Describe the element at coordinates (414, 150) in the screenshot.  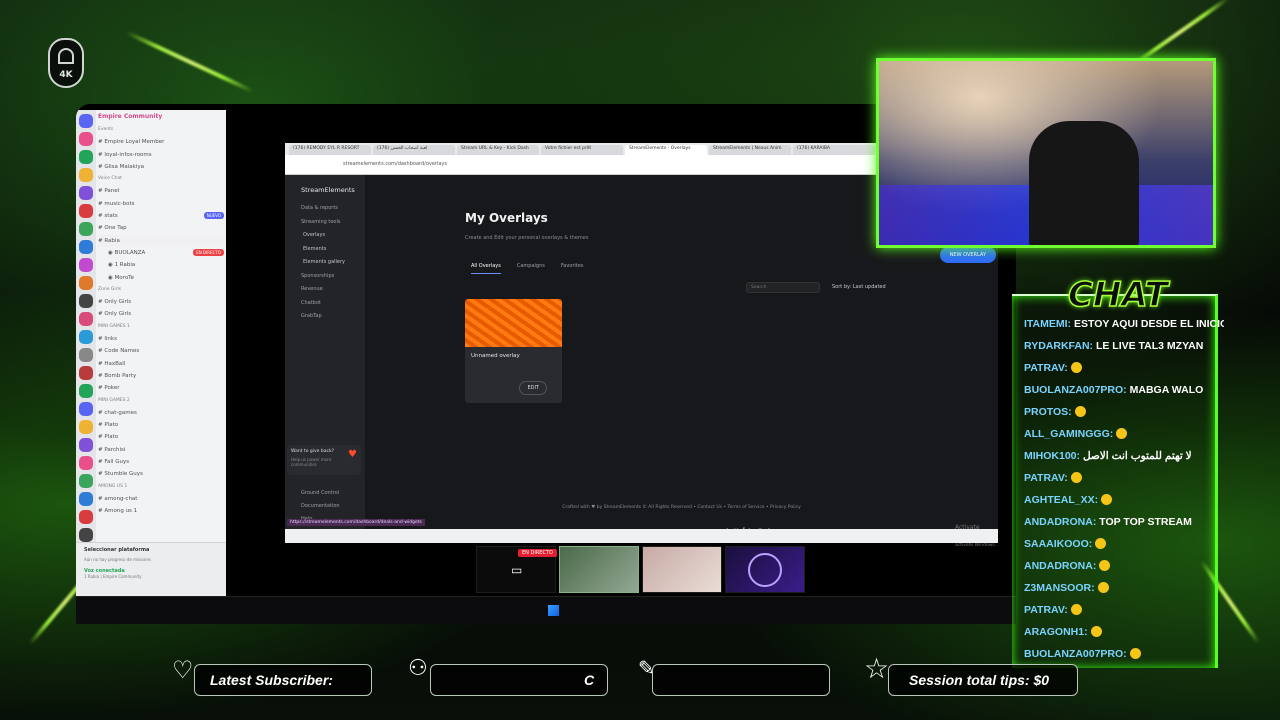
I see `browser-tab: (176) لعبة أصحاب الحسن` at that location.